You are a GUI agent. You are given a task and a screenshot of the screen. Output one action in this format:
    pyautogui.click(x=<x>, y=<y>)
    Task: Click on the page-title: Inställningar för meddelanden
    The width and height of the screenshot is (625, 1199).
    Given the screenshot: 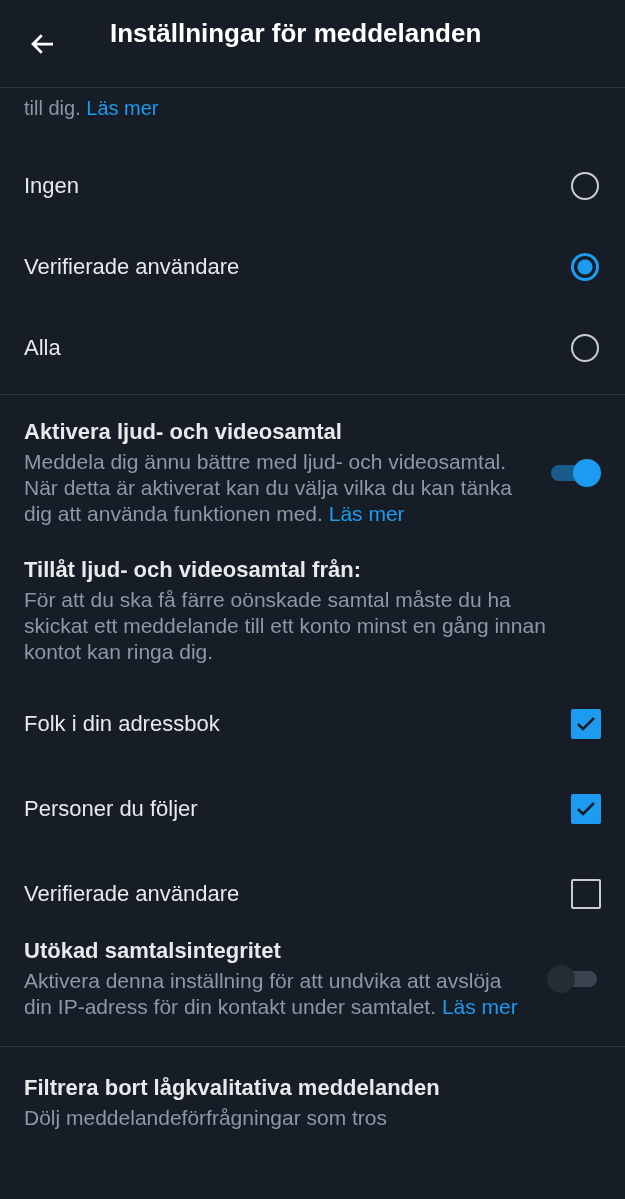 What is the action you would take?
    pyautogui.click(x=296, y=33)
    